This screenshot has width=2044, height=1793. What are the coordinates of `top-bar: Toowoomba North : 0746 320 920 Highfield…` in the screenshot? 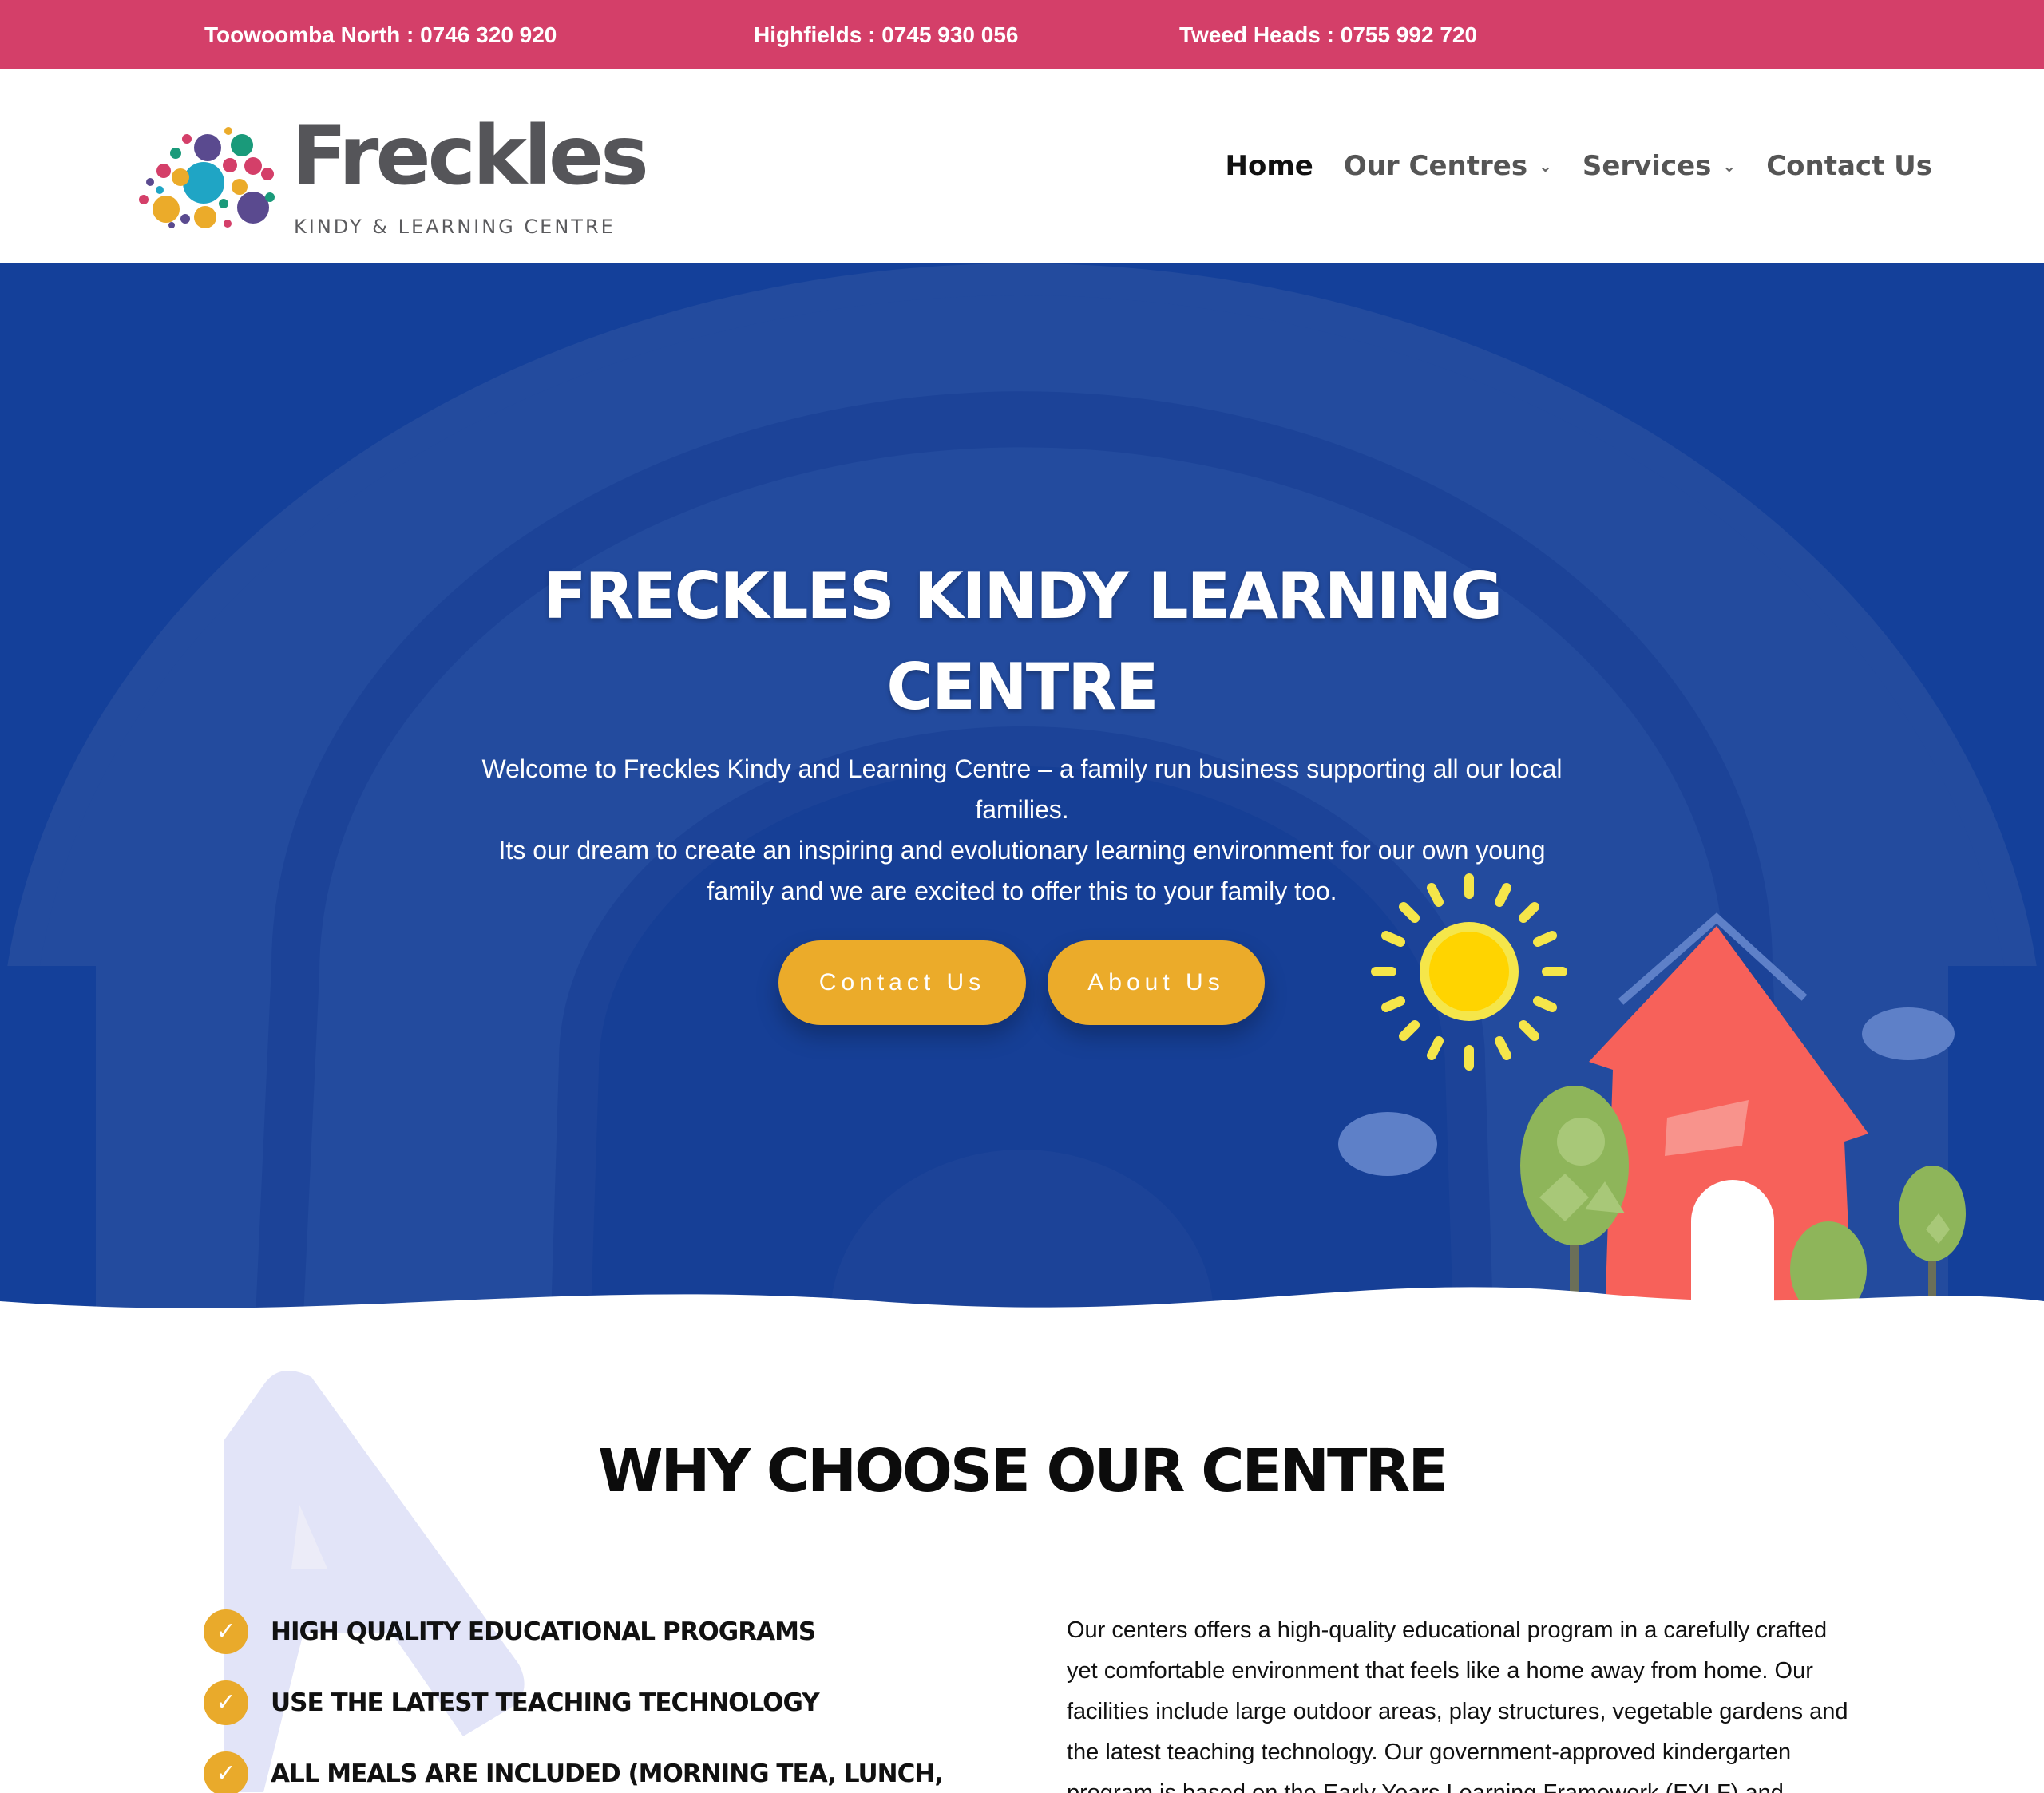 It's located at (1022, 34).